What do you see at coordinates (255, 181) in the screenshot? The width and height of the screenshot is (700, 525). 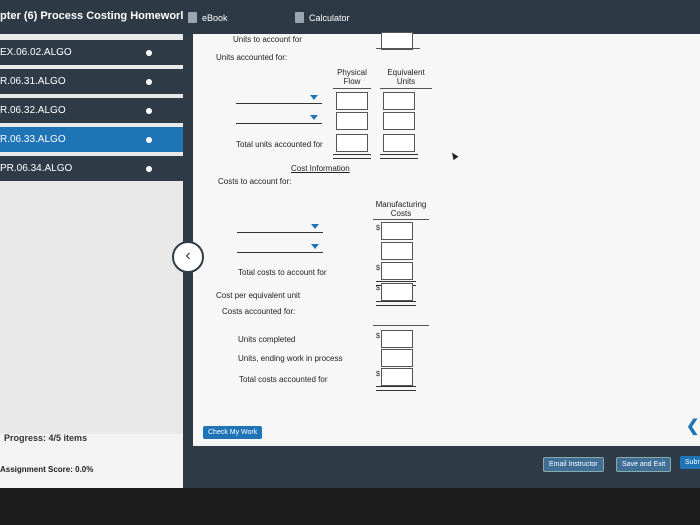 I see `costs-to-account-for-label: Costs to account for:` at bounding box center [255, 181].